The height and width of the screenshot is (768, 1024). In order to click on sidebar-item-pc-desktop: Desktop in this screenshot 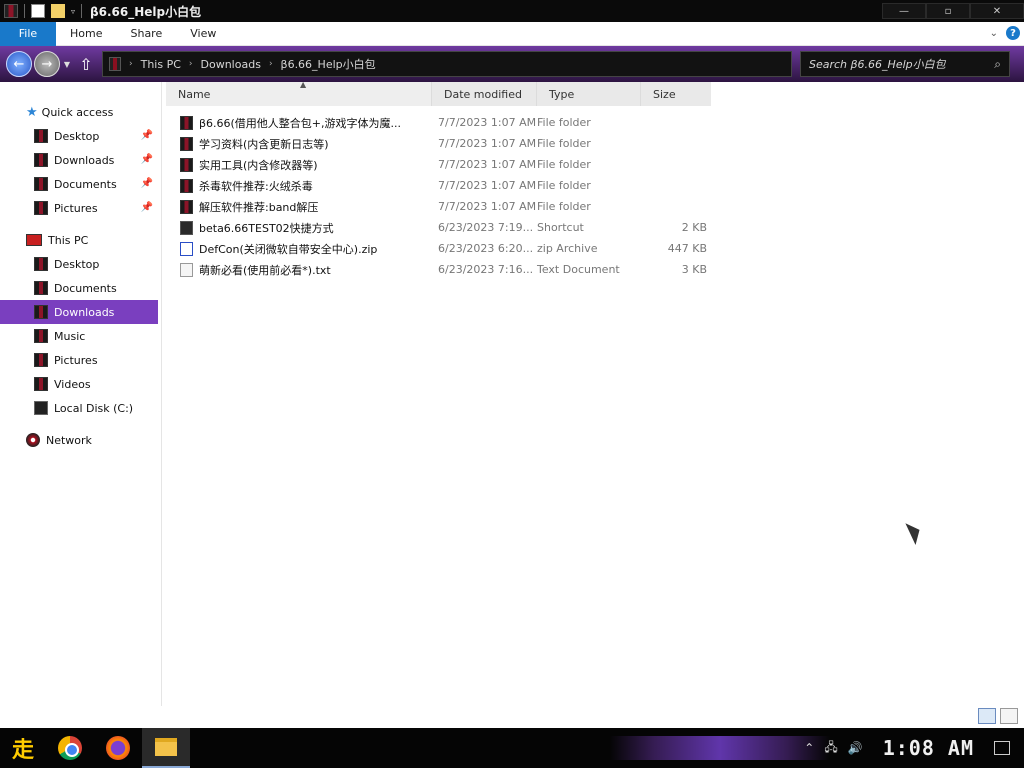, I will do `click(80, 264)`.